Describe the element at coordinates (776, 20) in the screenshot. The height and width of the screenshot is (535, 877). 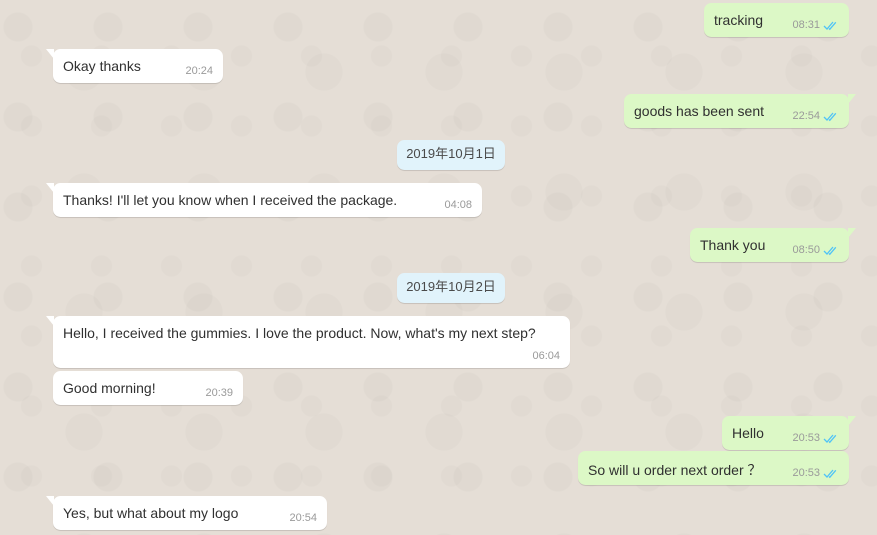
I see `message-bubble-outgoing: tracking 08:31` at that location.